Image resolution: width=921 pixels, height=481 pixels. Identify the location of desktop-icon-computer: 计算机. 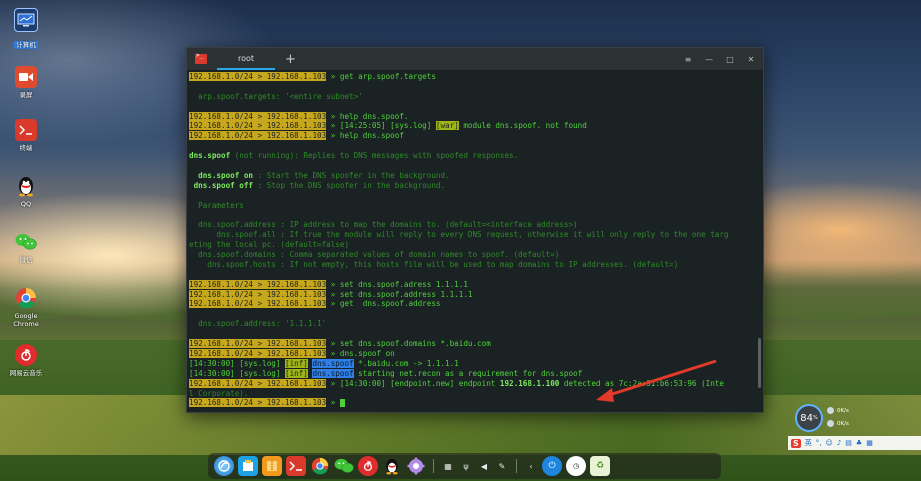
(26, 29).